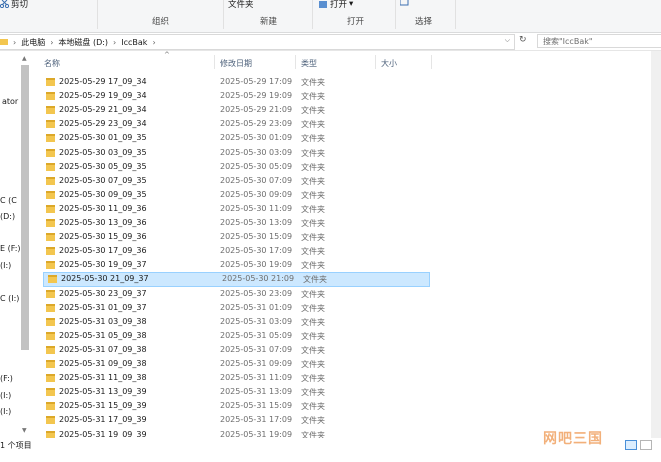  Describe the element at coordinates (16, 445) in the screenshot. I see `status-text: 1 个项目` at that location.